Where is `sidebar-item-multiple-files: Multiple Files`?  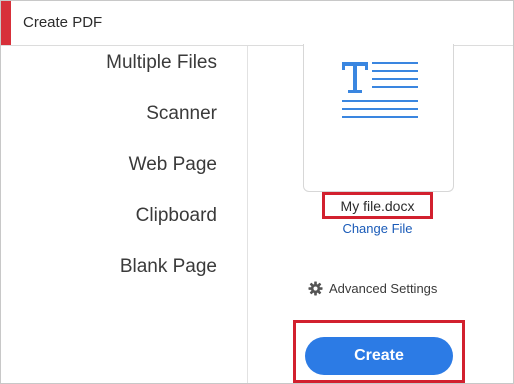 sidebar-item-multiple-files: Multiple Files is located at coordinates (161, 63).